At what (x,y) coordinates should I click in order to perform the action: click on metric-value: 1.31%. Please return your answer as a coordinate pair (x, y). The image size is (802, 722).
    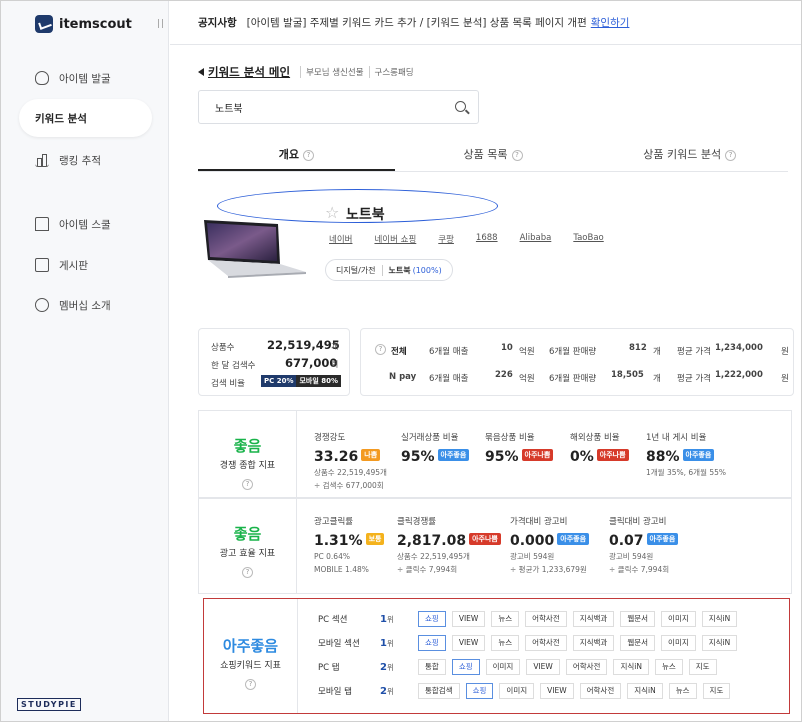
    Looking at the image, I should click on (338, 541).